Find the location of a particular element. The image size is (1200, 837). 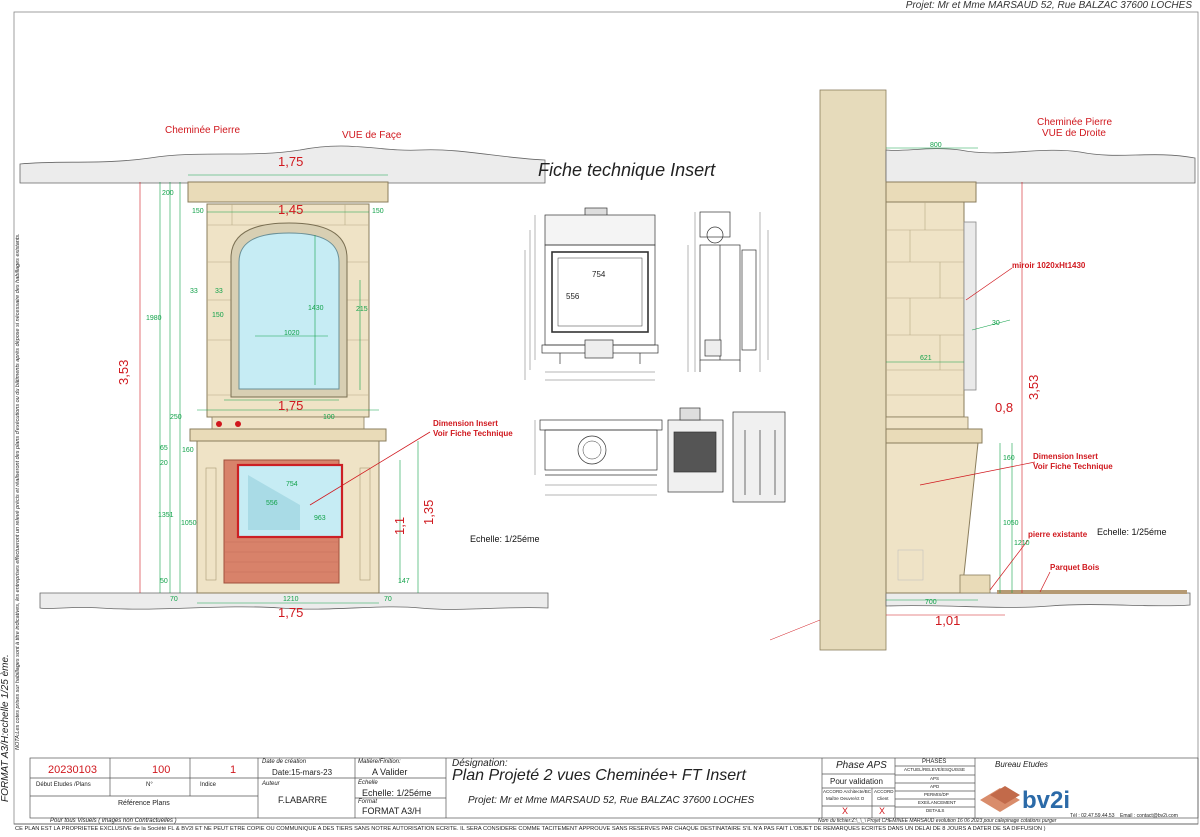

front-insert-label-2: Voir Fiche Technique is located at coordinates (473, 433).